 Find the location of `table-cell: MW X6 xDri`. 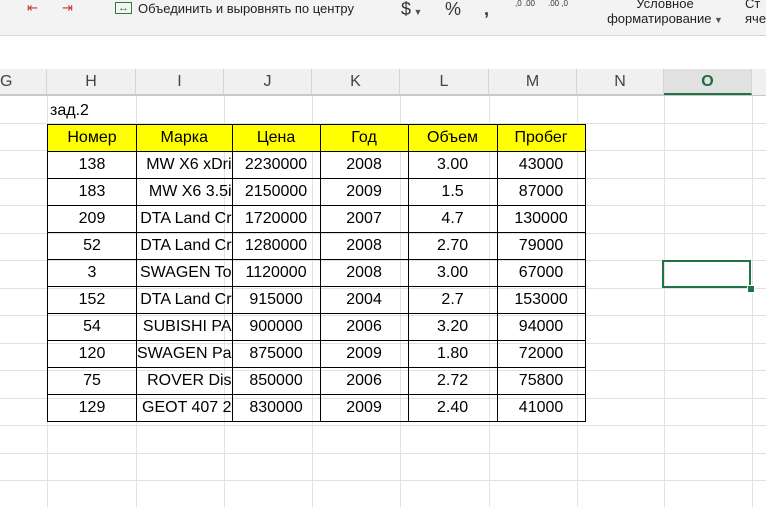

table-cell: MW X6 xDri is located at coordinates (184, 165).